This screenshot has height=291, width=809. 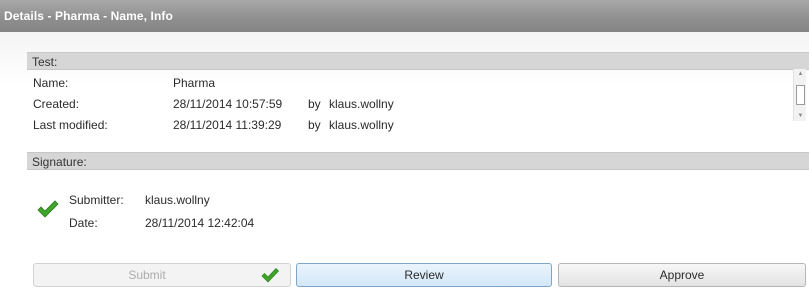 What do you see at coordinates (228, 104) in the screenshot?
I see `created-value: 28/11/2014 10:57:59` at bounding box center [228, 104].